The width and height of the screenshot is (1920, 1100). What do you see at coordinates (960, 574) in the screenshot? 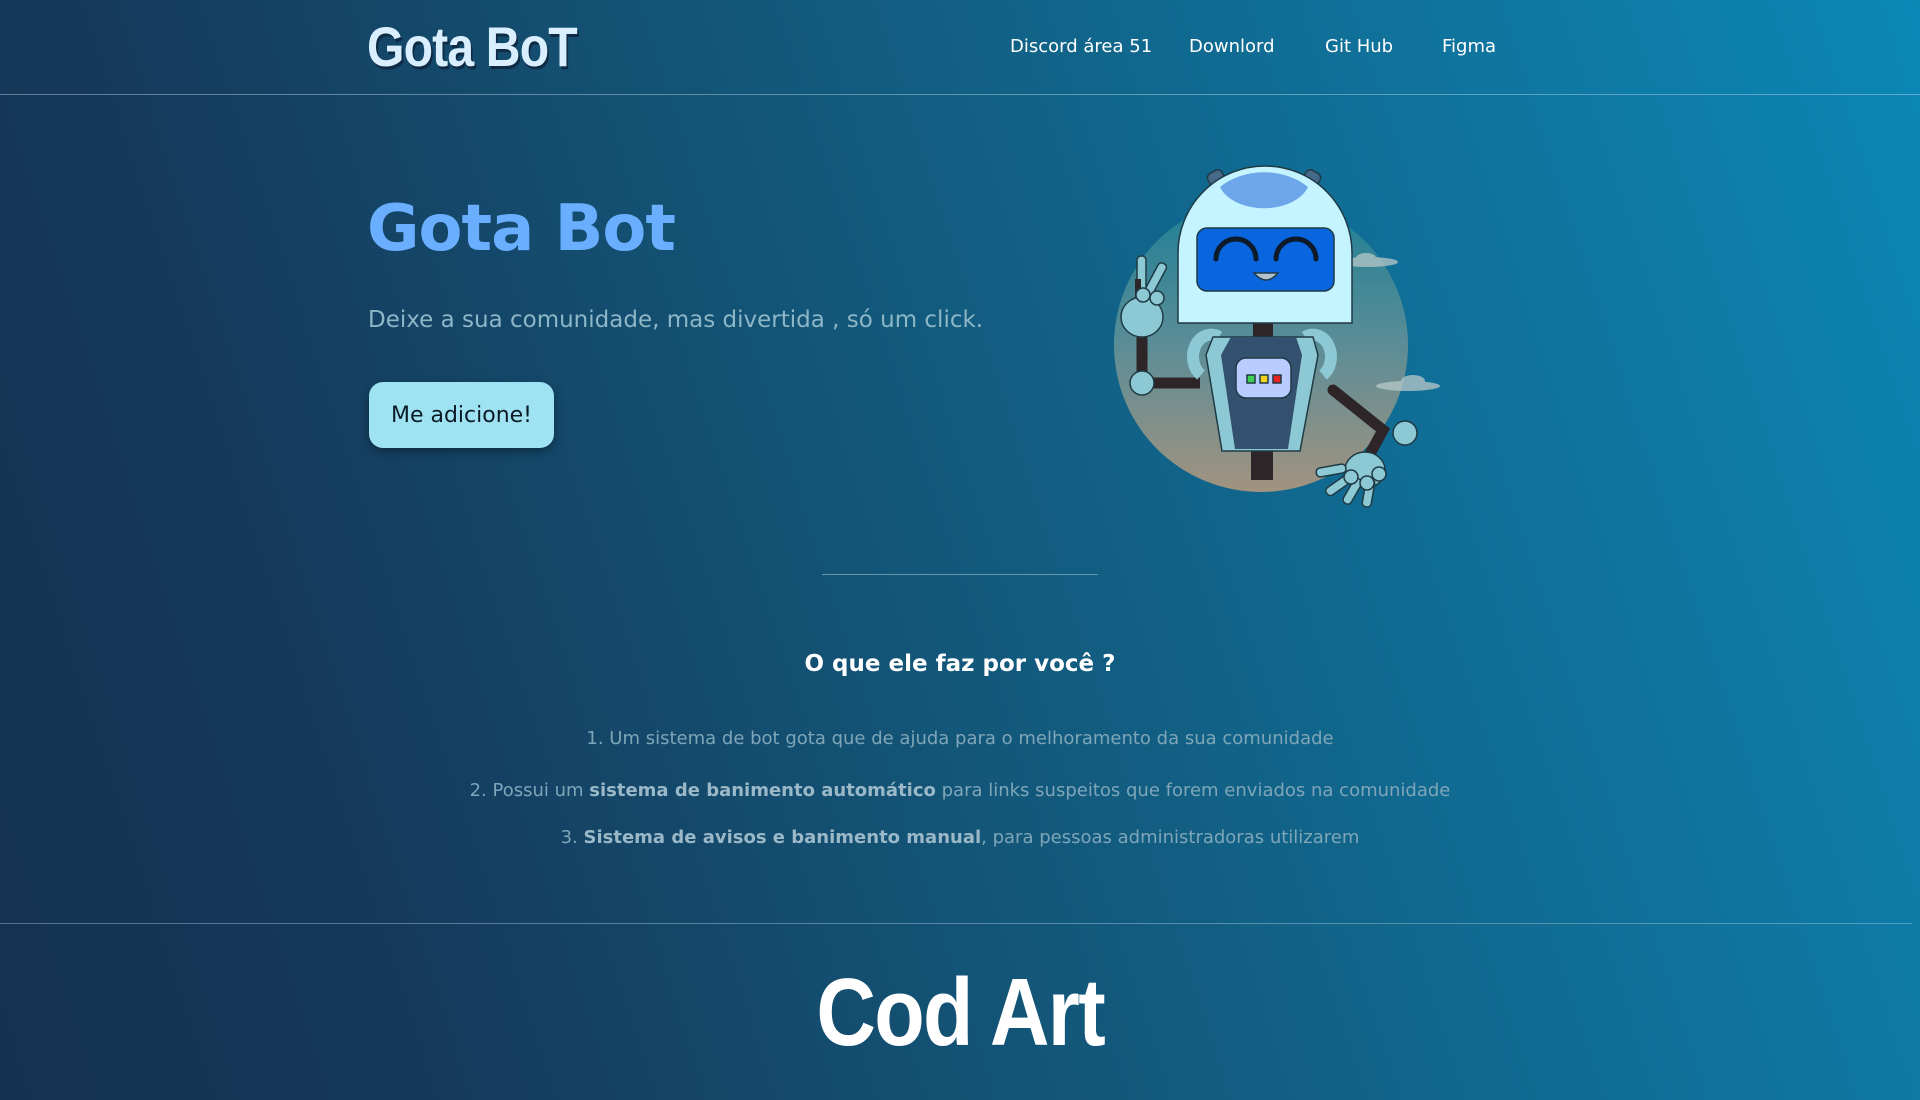
I see `section-divider` at bounding box center [960, 574].